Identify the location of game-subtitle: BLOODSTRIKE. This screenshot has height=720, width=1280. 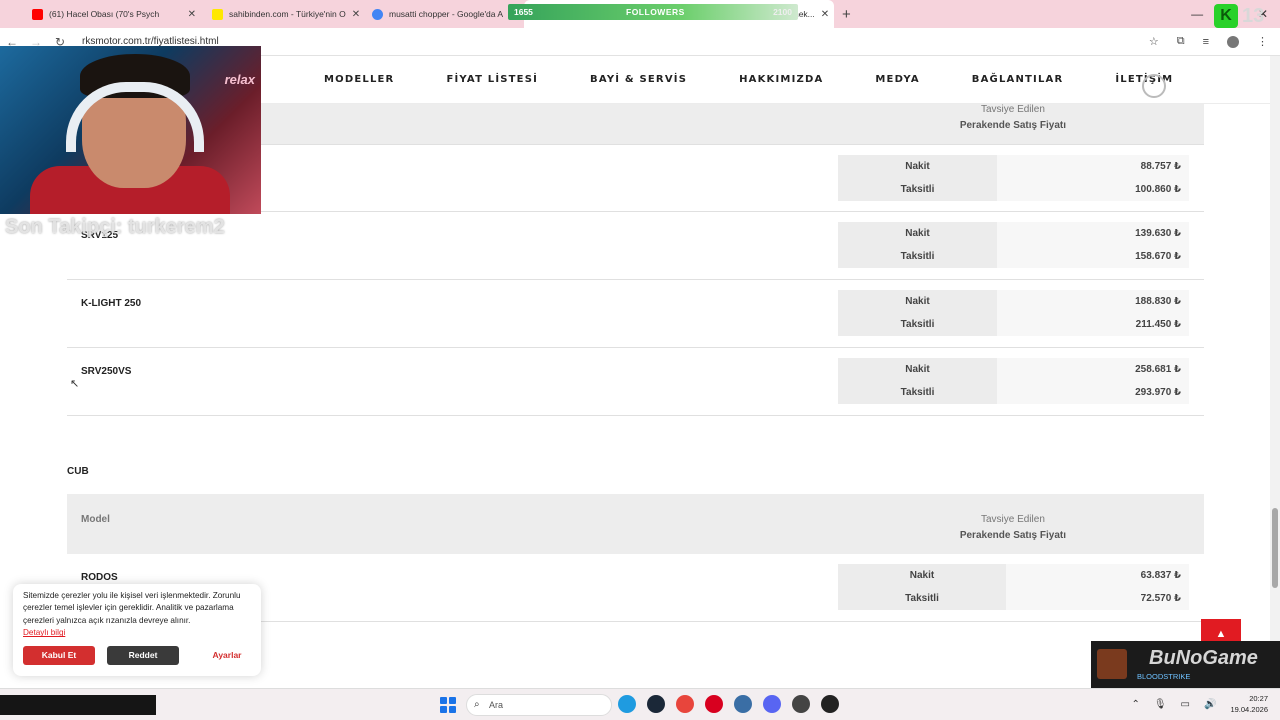
(1164, 676).